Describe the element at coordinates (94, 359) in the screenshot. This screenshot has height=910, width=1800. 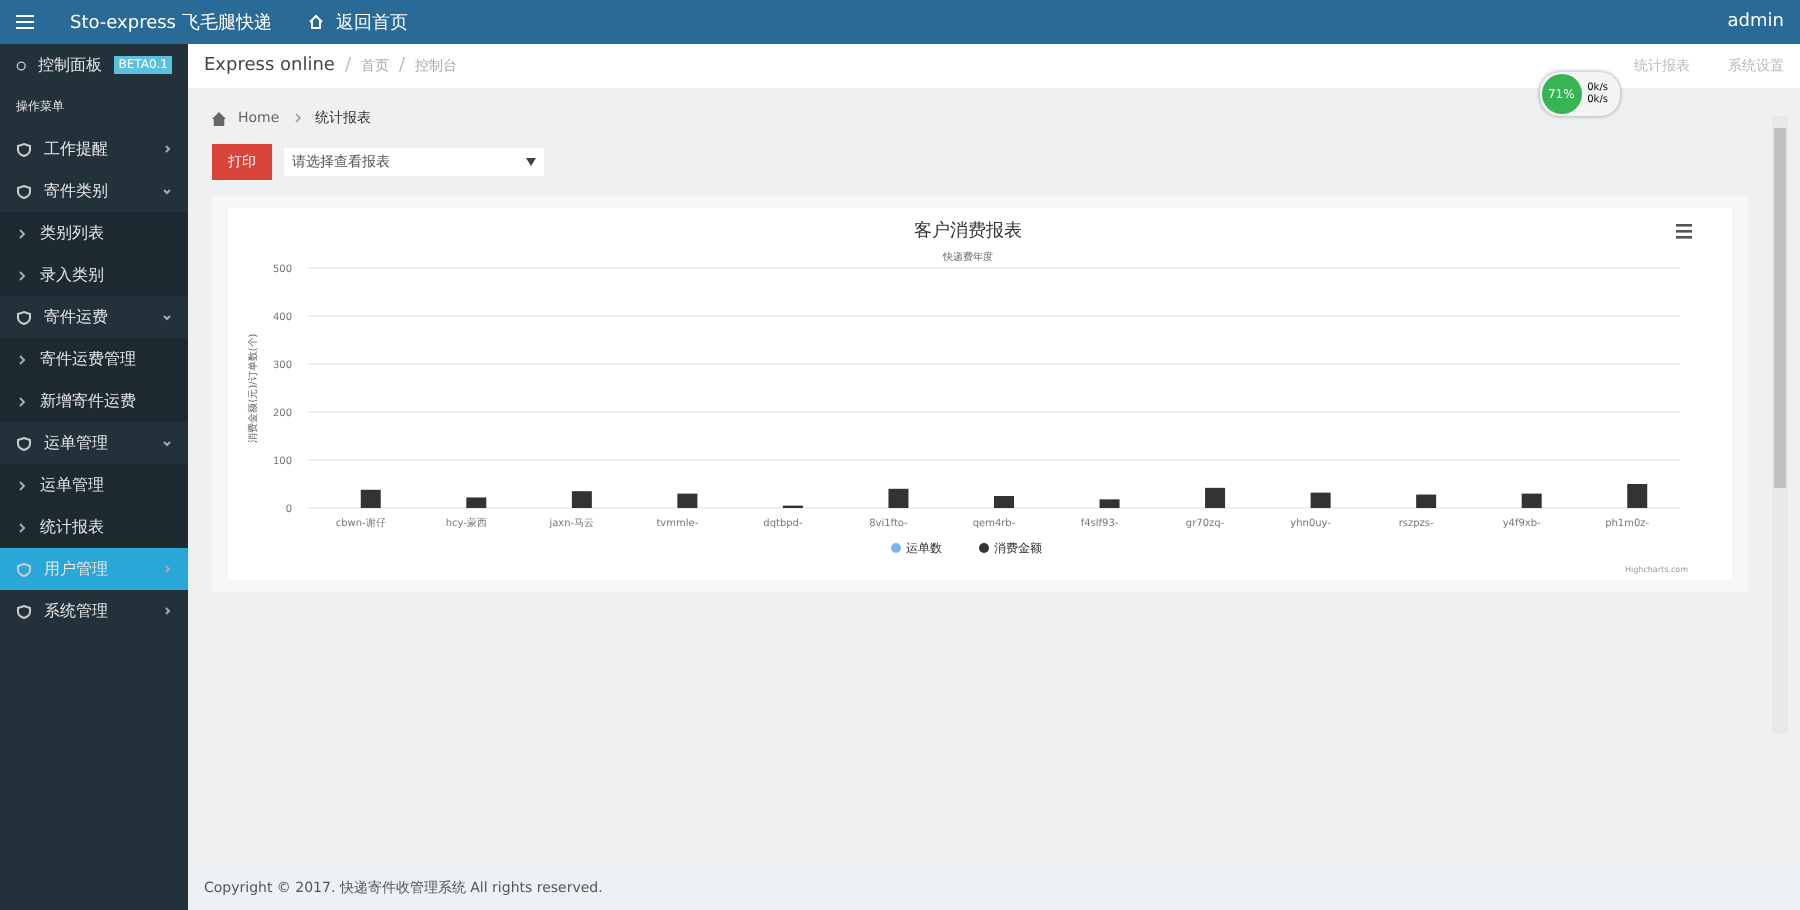
I see `submenu-item: 寄件运费管理` at that location.